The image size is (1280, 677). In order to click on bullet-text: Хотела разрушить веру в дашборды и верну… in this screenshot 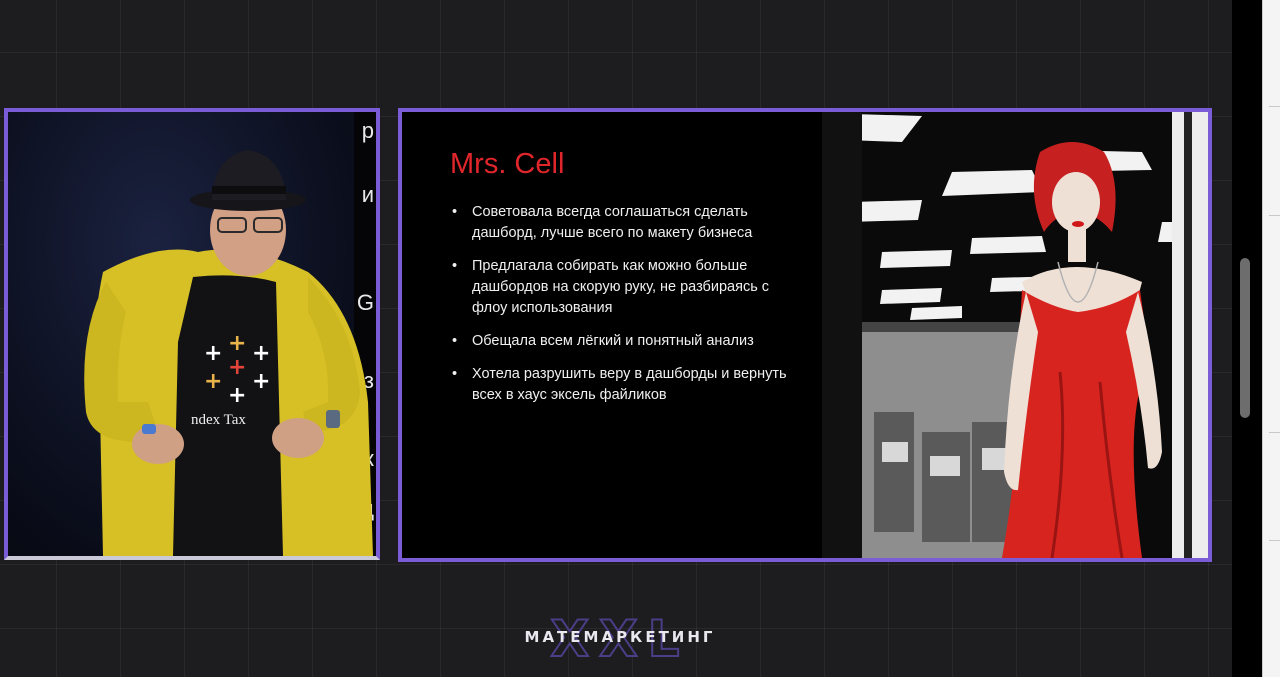, I will do `click(629, 384)`.